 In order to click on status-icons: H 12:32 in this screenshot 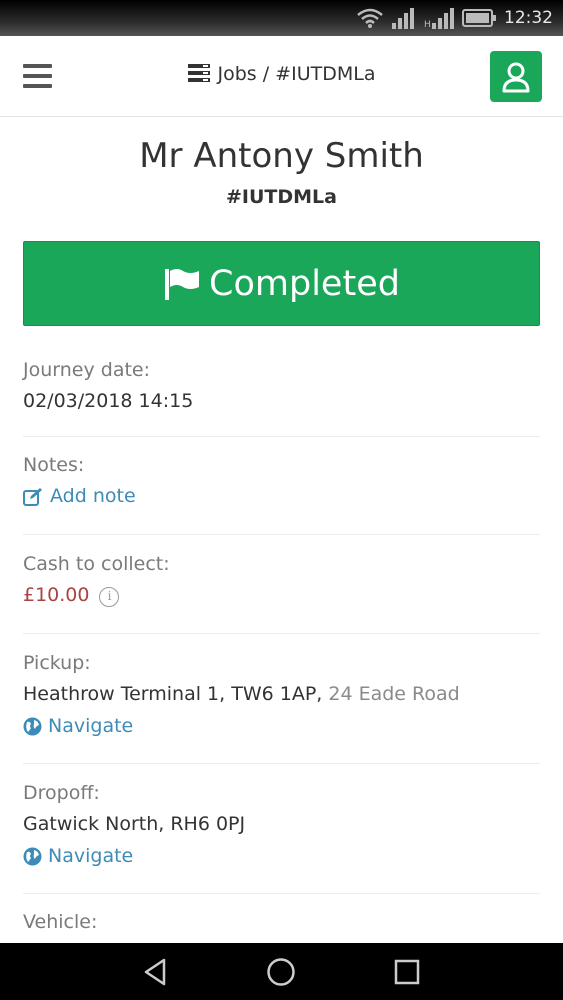, I will do `click(454, 18)`.